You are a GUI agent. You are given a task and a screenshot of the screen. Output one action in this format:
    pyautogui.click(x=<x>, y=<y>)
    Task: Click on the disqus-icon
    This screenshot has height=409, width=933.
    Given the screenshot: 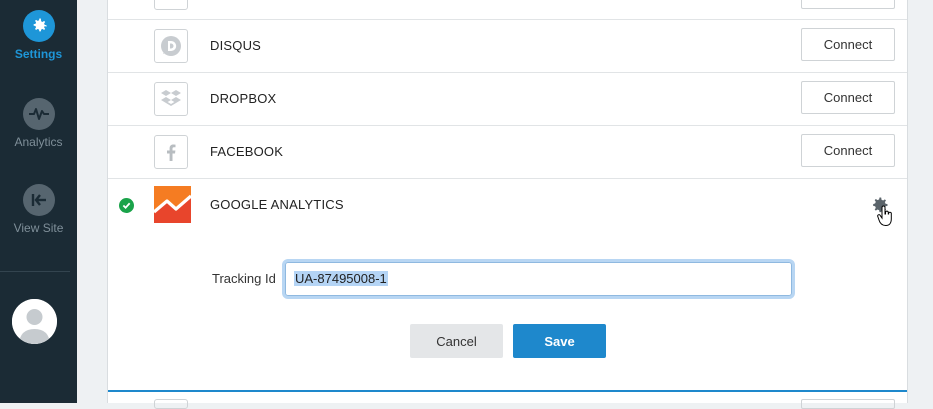 What is the action you would take?
    pyautogui.click(x=171, y=46)
    